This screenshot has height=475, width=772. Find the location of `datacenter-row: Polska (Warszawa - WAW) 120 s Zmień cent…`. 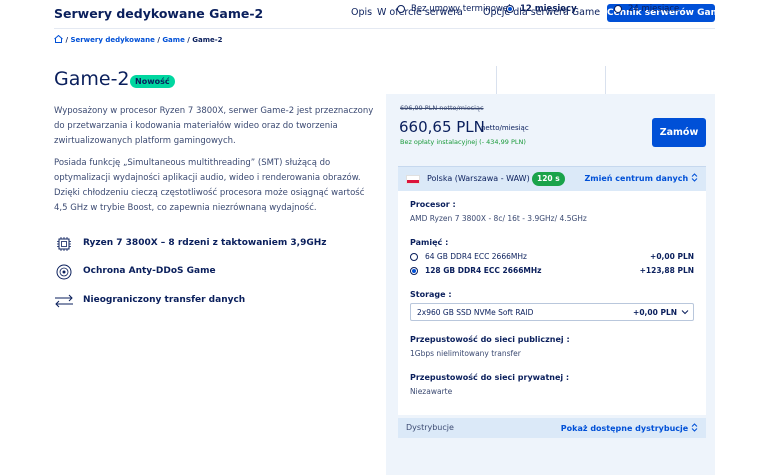

datacenter-row: Polska (Warszawa - WAW) 120 s Zmień cent… is located at coordinates (552, 178).